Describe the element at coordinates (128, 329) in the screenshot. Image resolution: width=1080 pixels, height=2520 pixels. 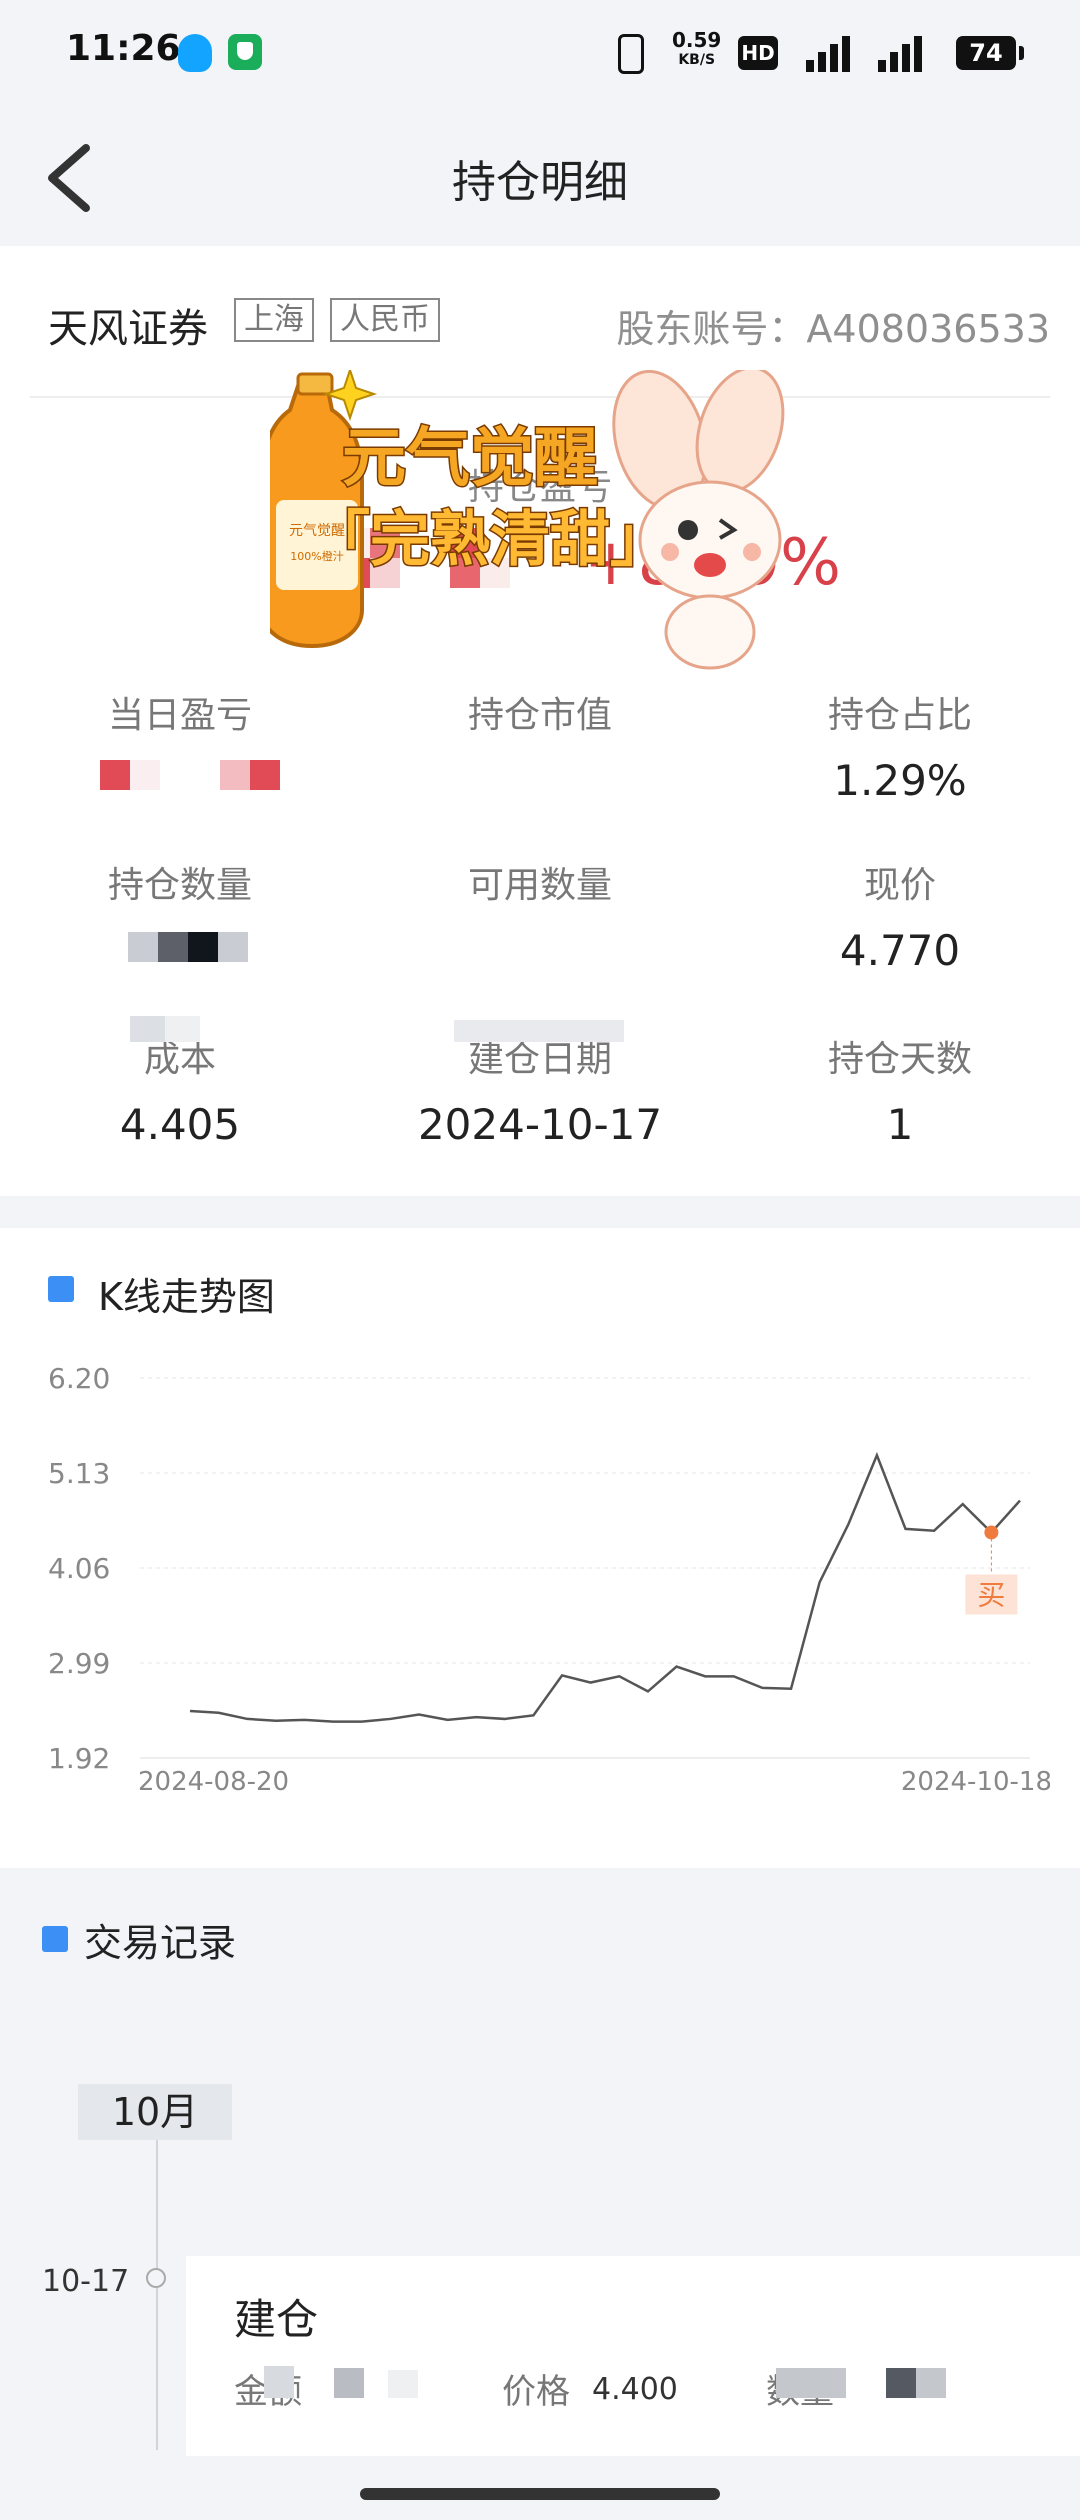
I see `broker-name: 天风证券` at that location.